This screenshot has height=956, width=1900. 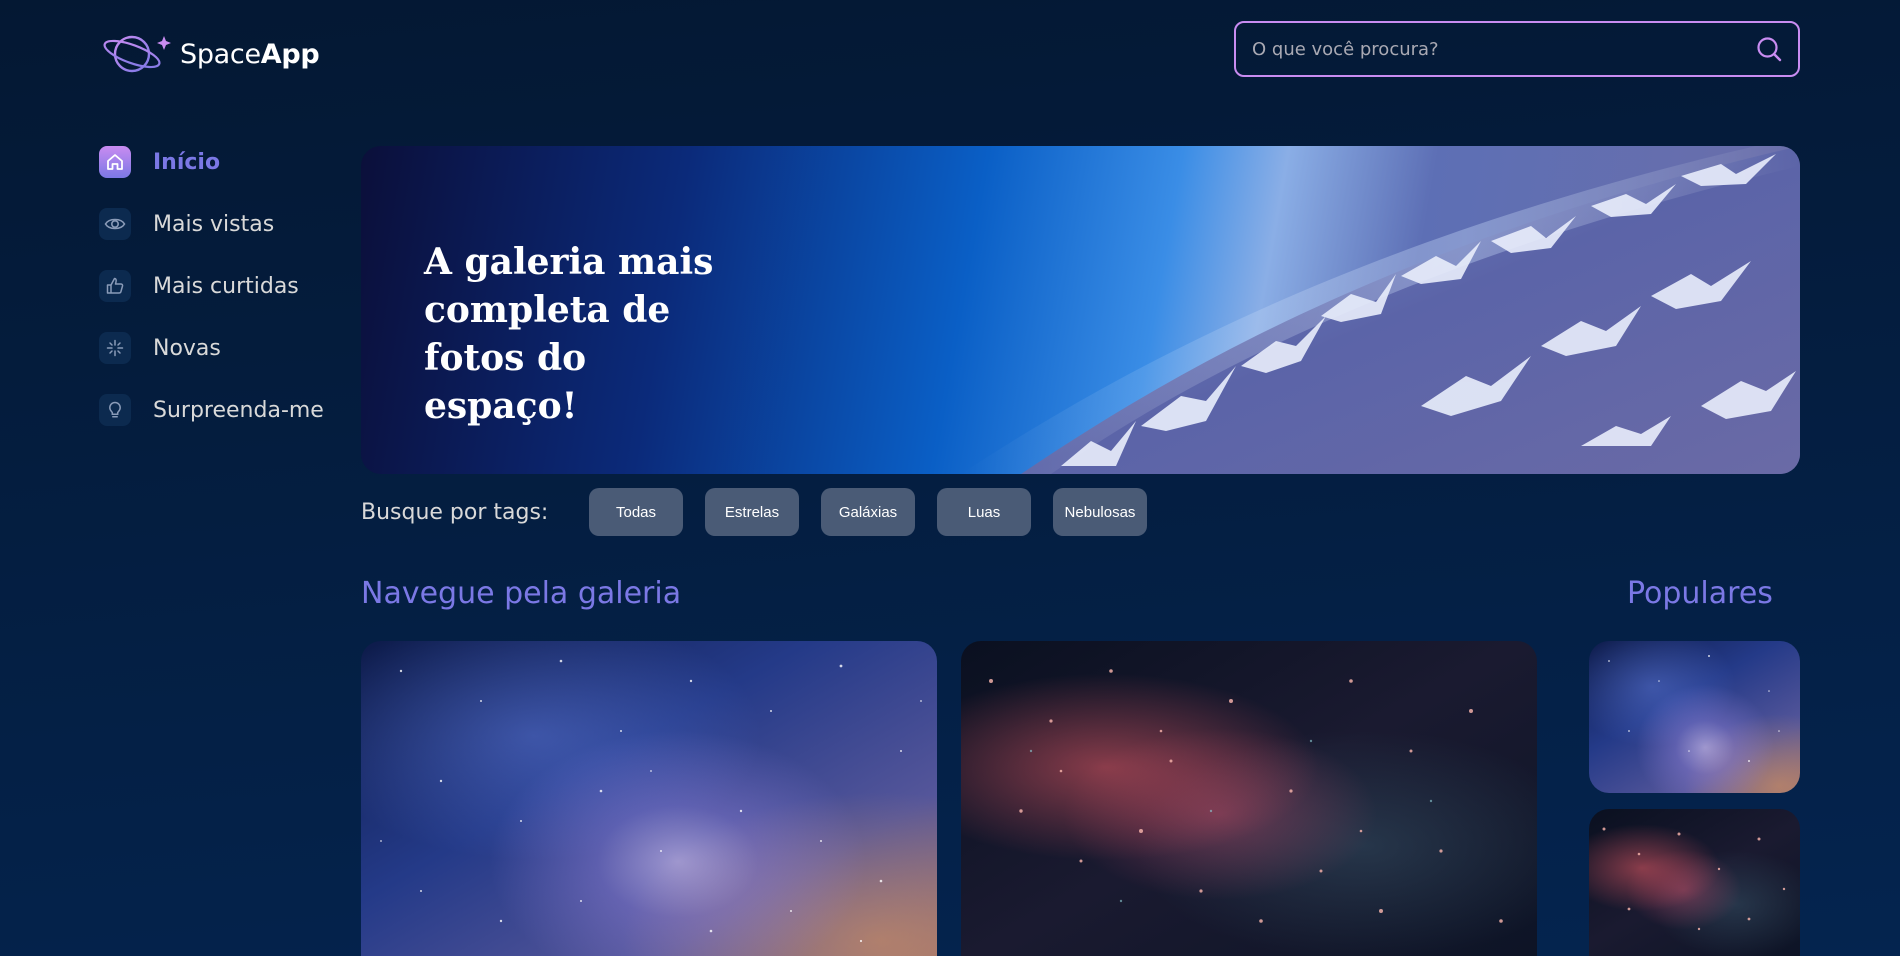 What do you see at coordinates (636, 512) in the screenshot?
I see `tag-todas: Todas` at bounding box center [636, 512].